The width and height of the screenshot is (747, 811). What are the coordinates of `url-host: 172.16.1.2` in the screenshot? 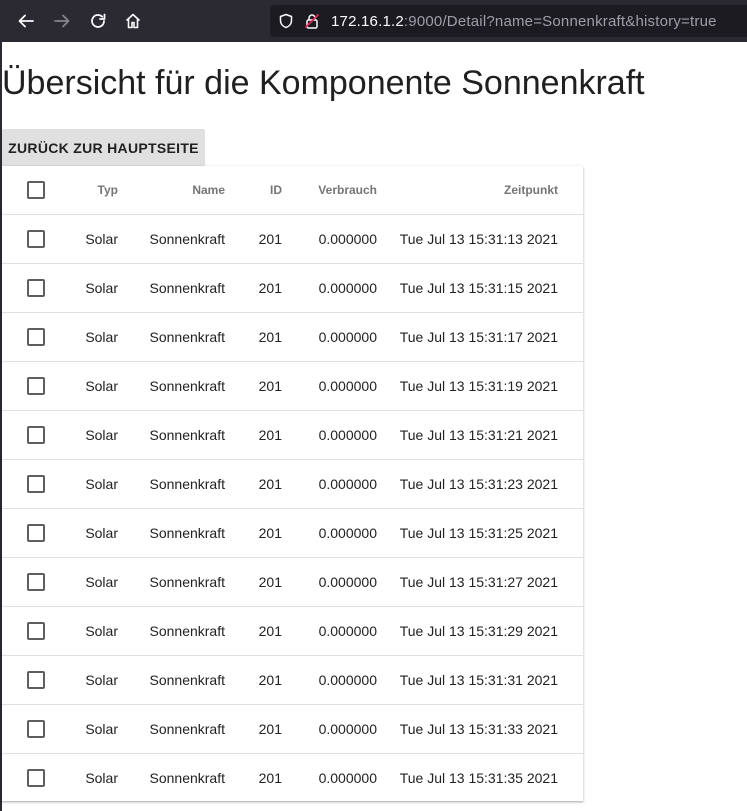 It's located at (367, 21).